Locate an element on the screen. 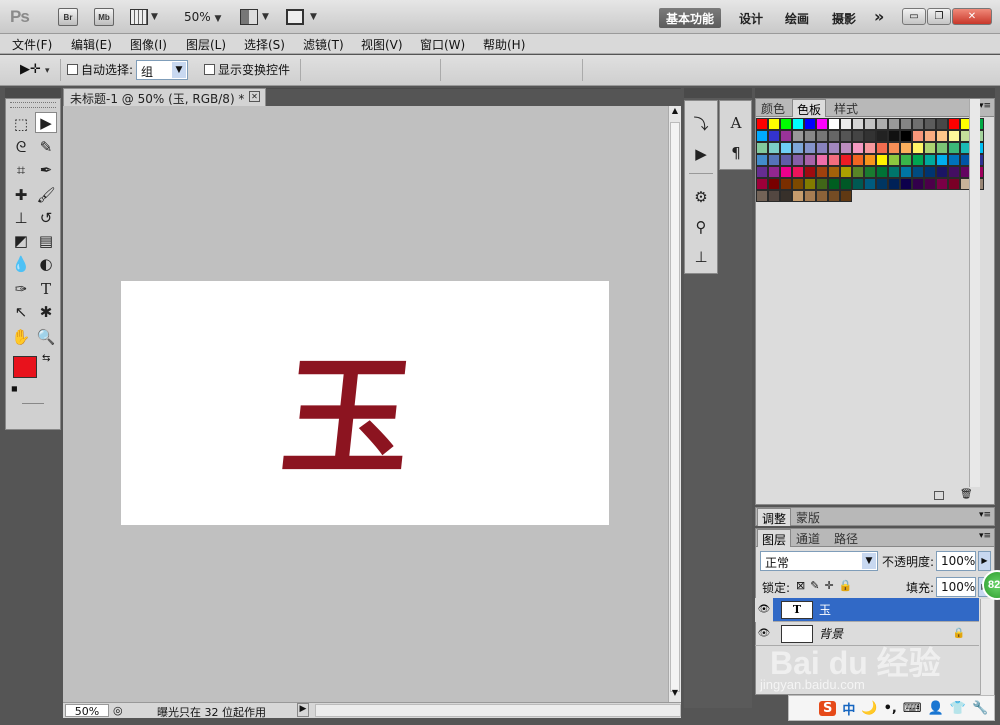 This screenshot has width=1000, height=725. swatches-scrollbar is located at coordinates (974, 293).